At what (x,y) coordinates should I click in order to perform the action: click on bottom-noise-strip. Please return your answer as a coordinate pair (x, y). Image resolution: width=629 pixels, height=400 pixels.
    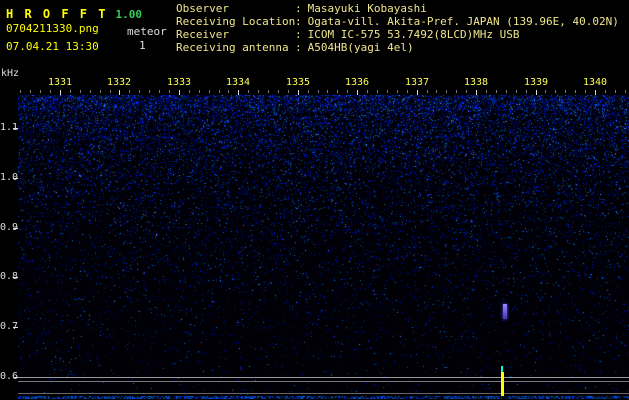
    Looking at the image, I should click on (323, 397).